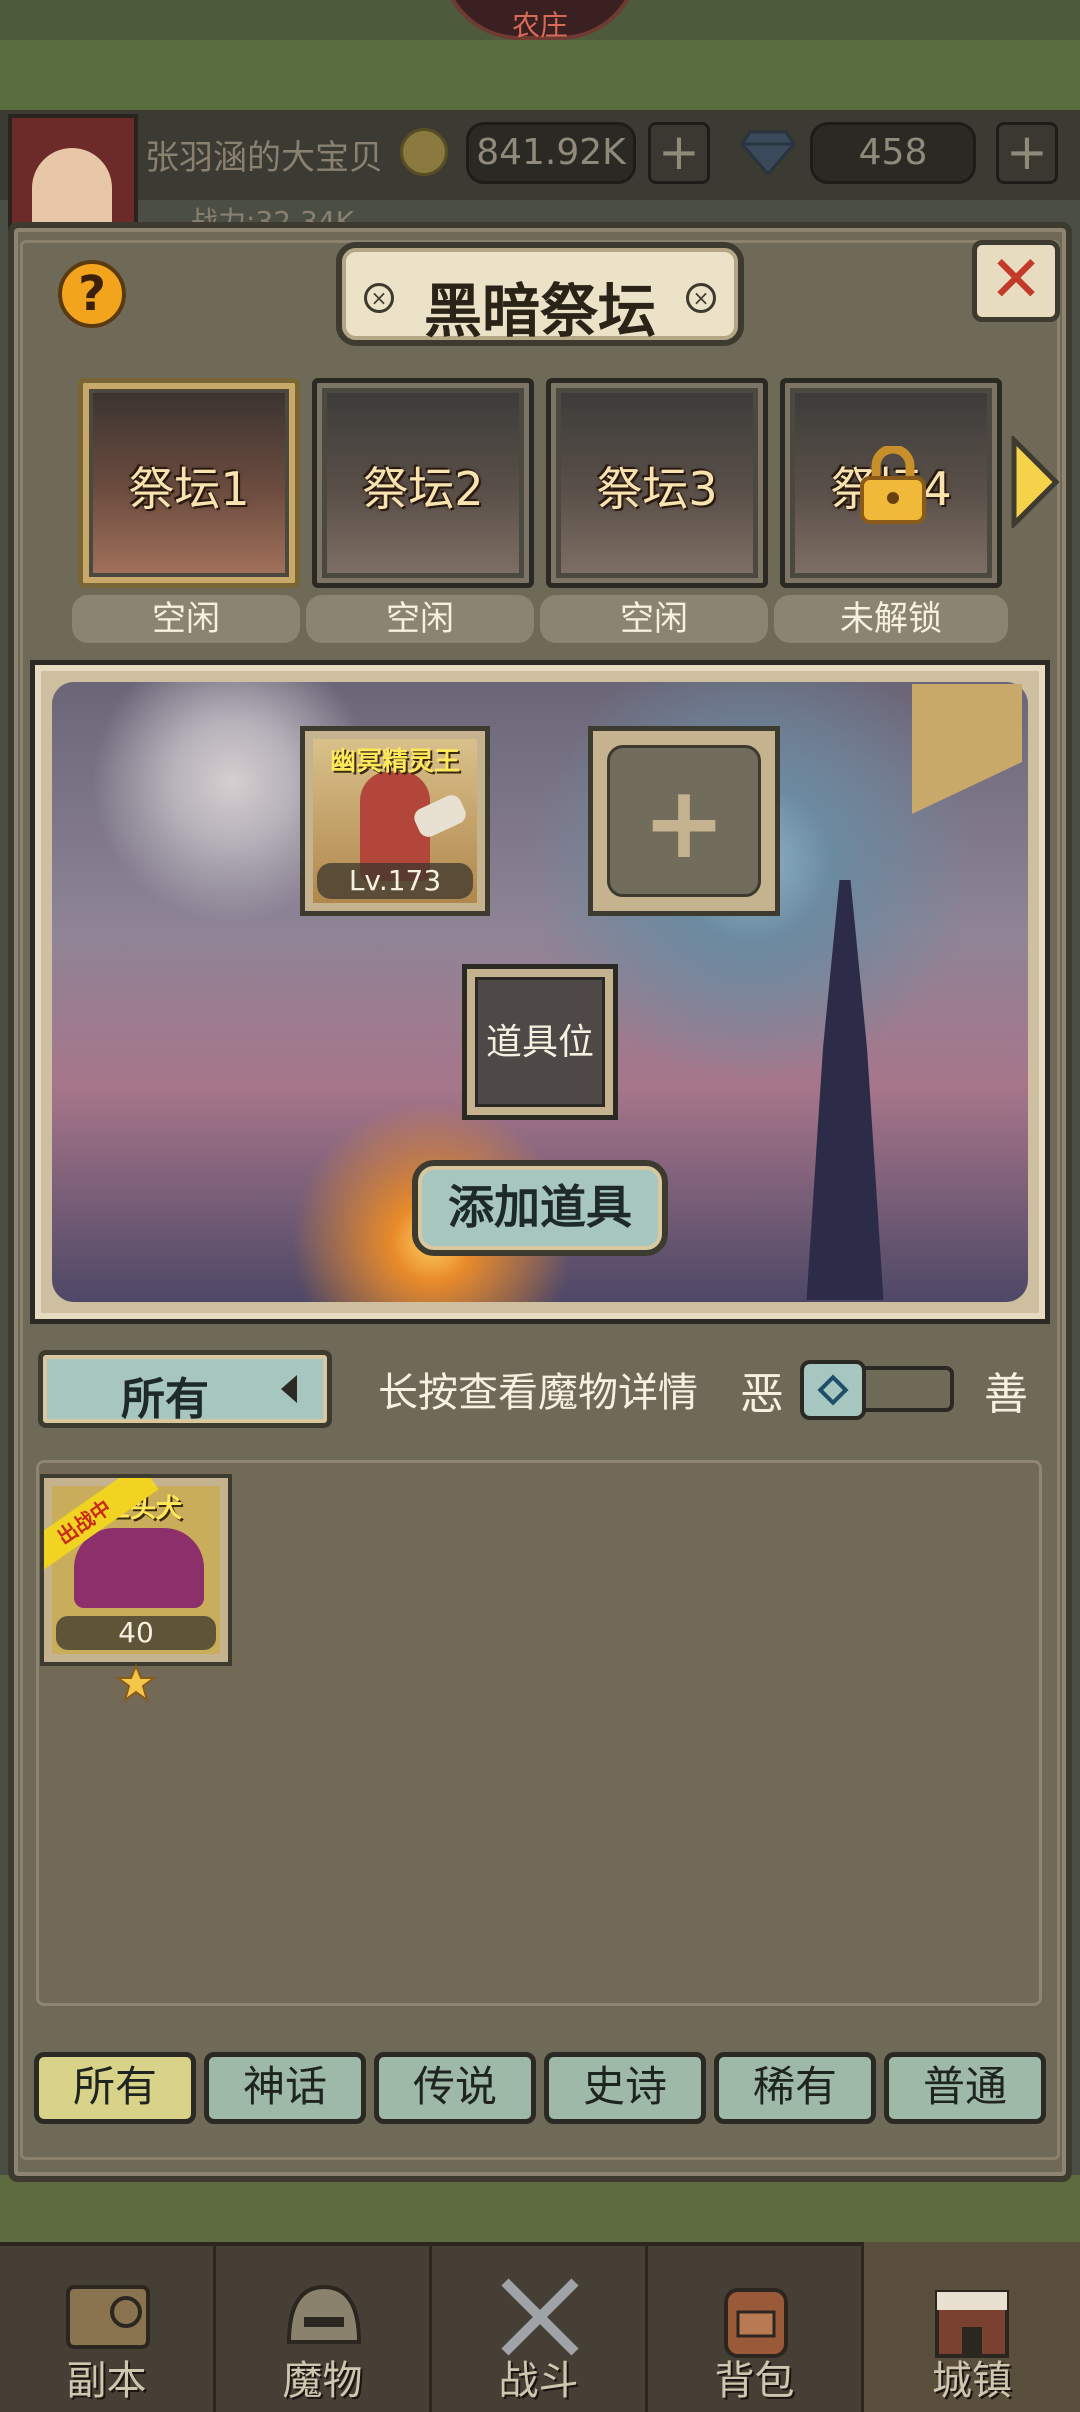 The height and width of the screenshot is (2412, 1080). I want to click on tab-rare: 稀有, so click(795, 2088).